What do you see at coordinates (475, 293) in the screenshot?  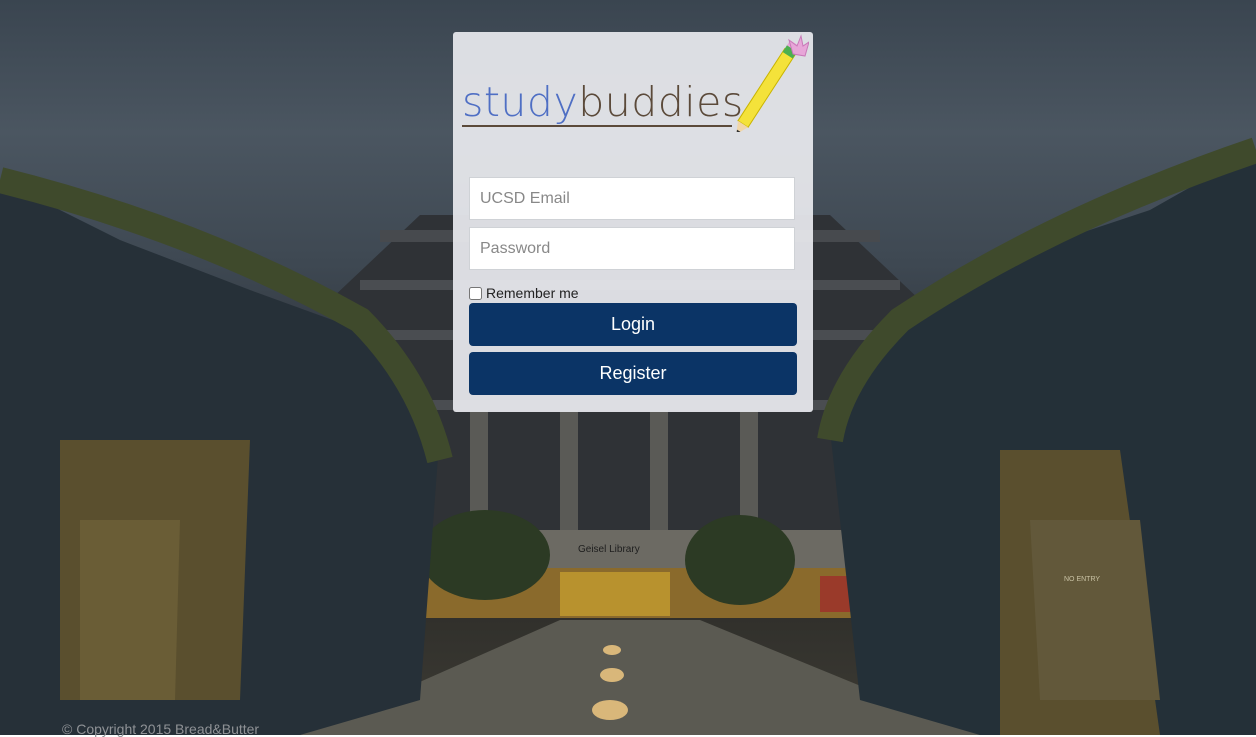 I see `remember-me-checkbox` at bounding box center [475, 293].